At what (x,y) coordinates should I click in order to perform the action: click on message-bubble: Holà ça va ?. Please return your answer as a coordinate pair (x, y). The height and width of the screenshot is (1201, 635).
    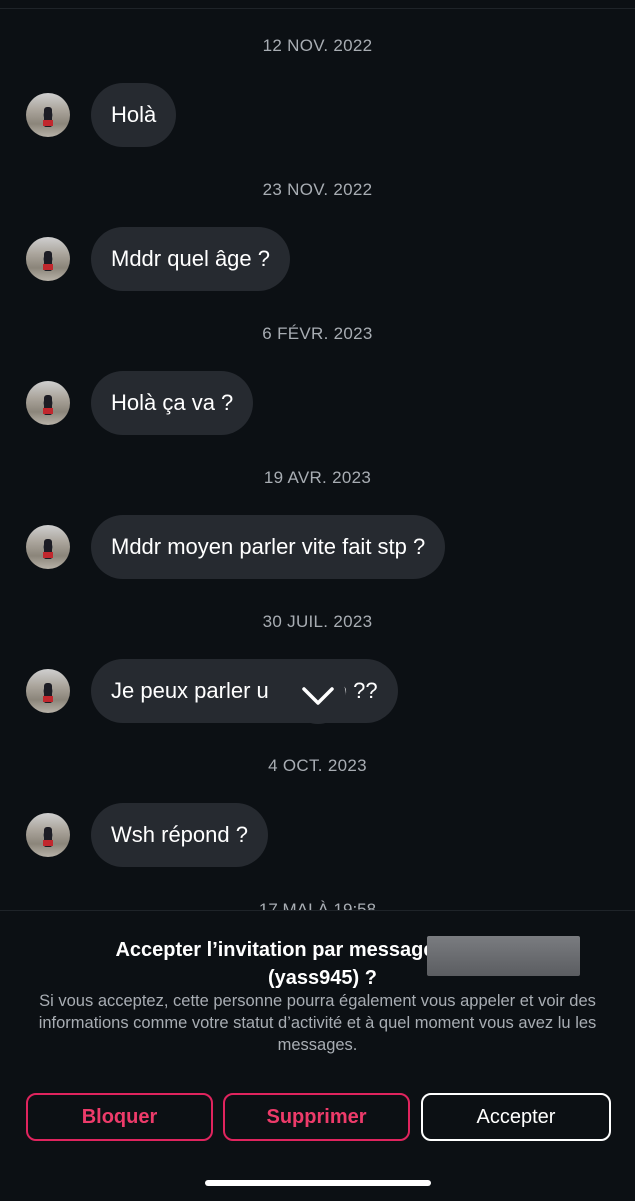
    Looking at the image, I should click on (172, 403).